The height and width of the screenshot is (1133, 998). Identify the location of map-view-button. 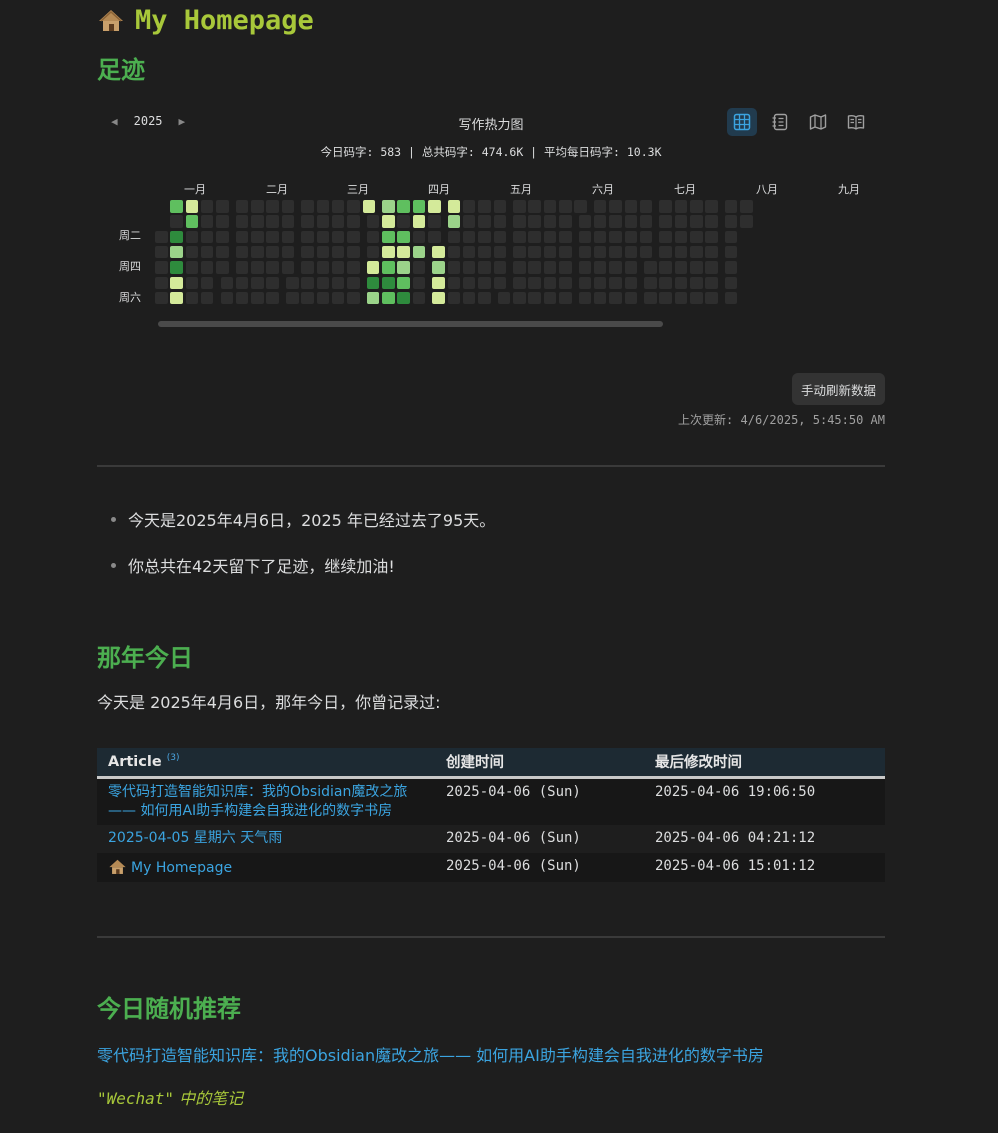
(818, 122).